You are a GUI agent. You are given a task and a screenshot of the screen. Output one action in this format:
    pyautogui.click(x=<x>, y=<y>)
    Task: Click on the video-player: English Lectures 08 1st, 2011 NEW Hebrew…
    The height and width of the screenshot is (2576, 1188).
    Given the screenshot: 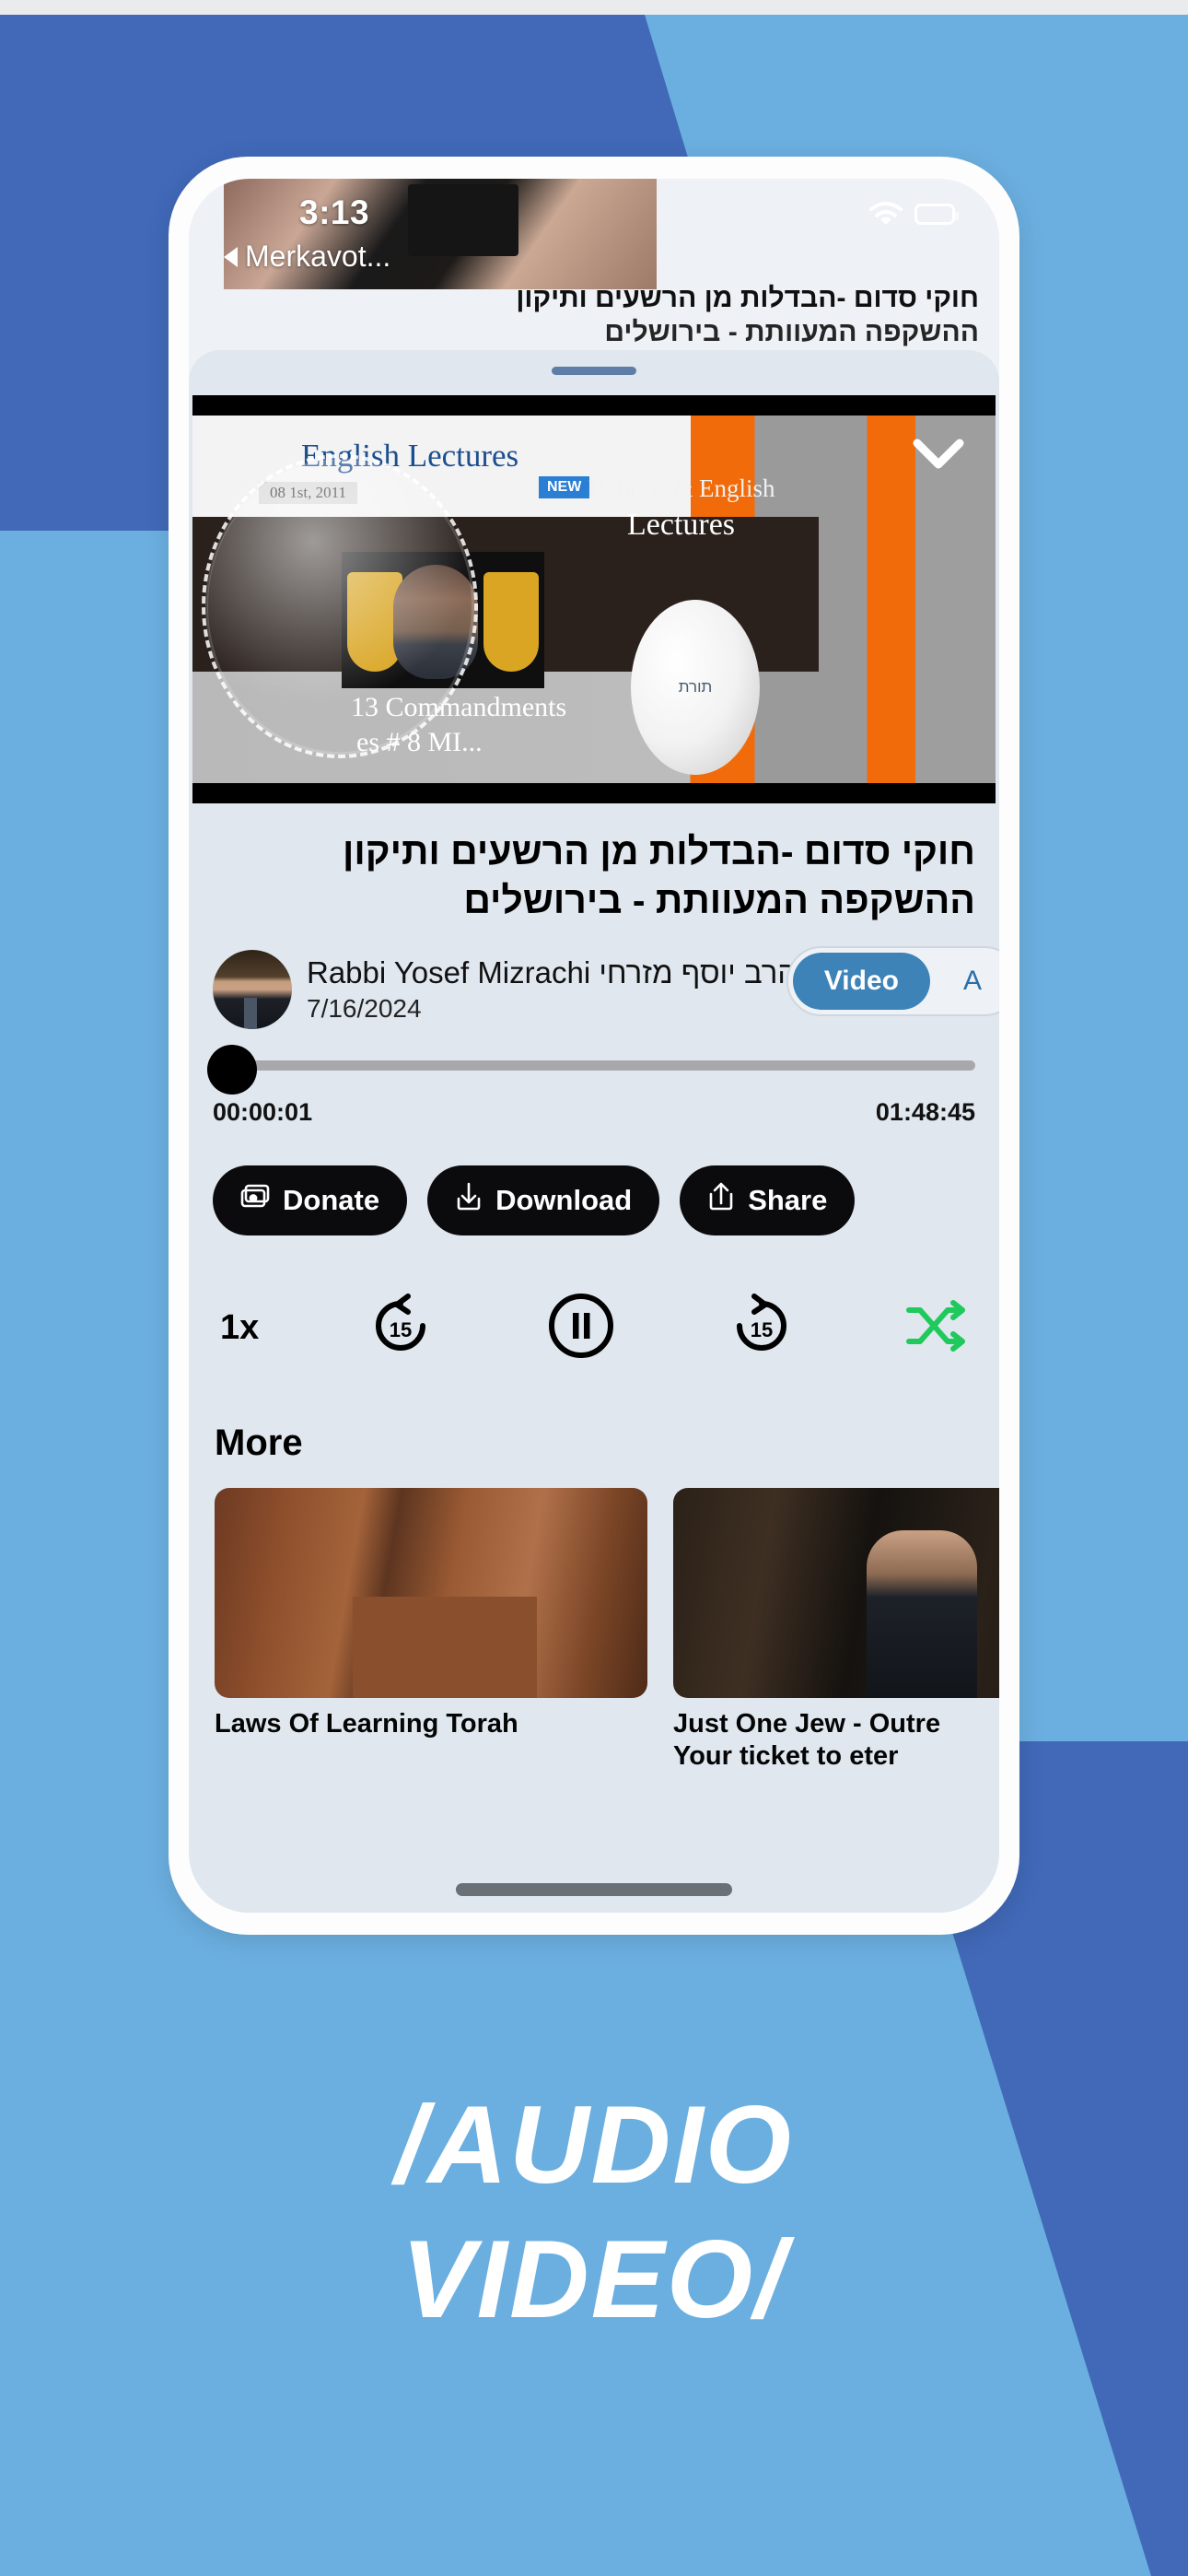 What is the action you would take?
    pyautogui.click(x=594, y=599)
    